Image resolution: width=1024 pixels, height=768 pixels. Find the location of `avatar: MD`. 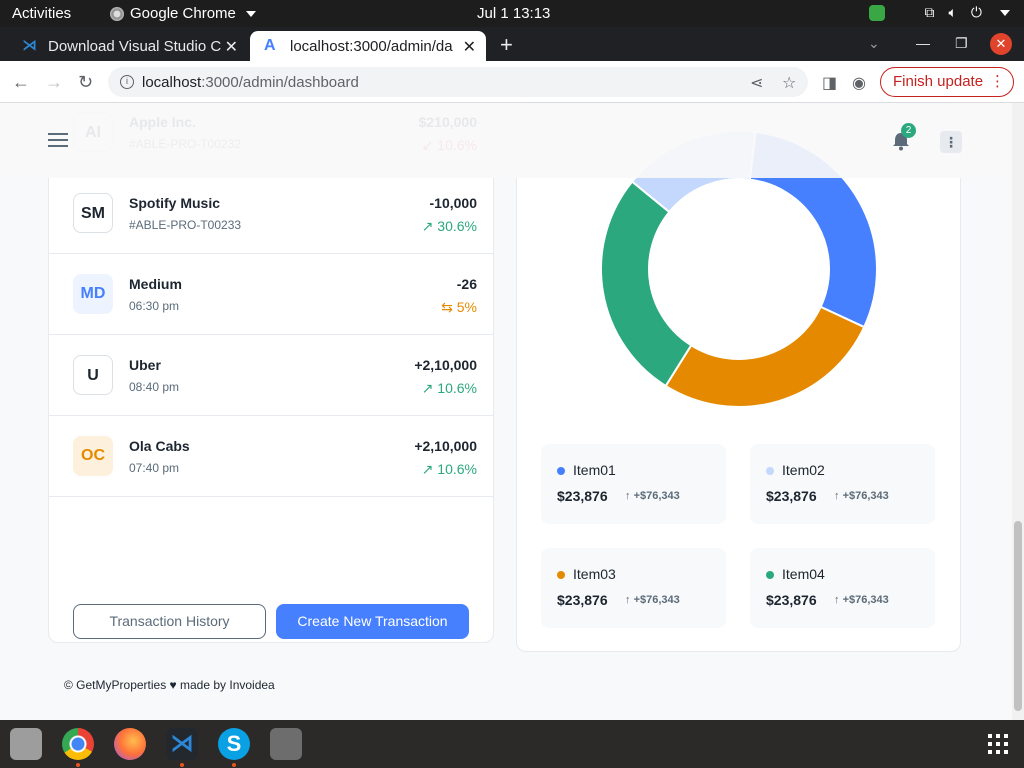

avatar: MD is located at coordinates (93, 294).